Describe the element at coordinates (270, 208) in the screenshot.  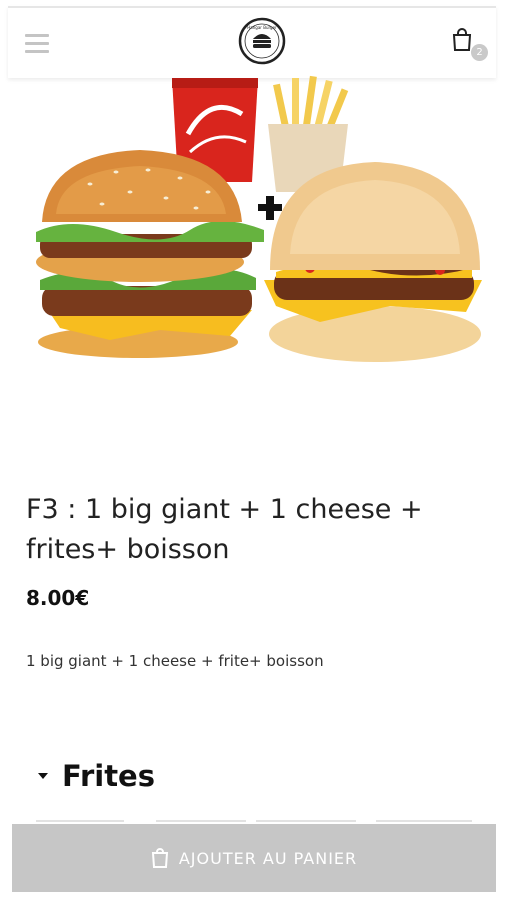
I see `plus-sign-icon` at that location.